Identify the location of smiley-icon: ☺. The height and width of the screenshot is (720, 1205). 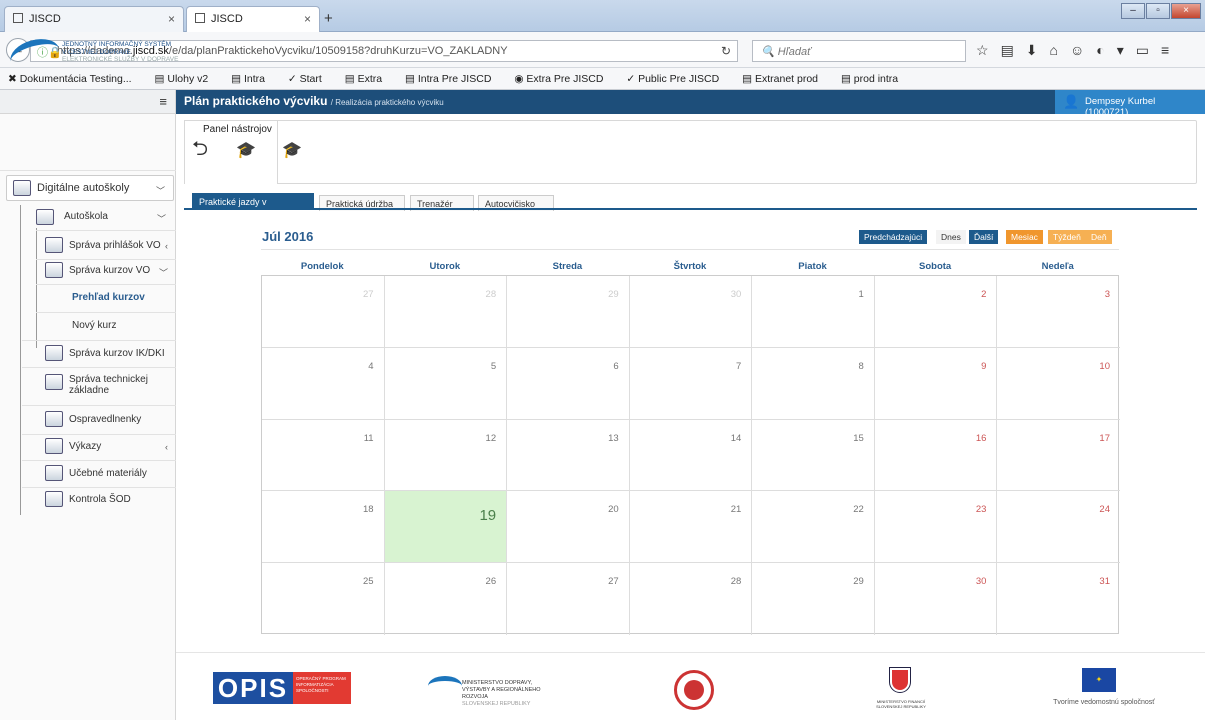
(1083, 50).